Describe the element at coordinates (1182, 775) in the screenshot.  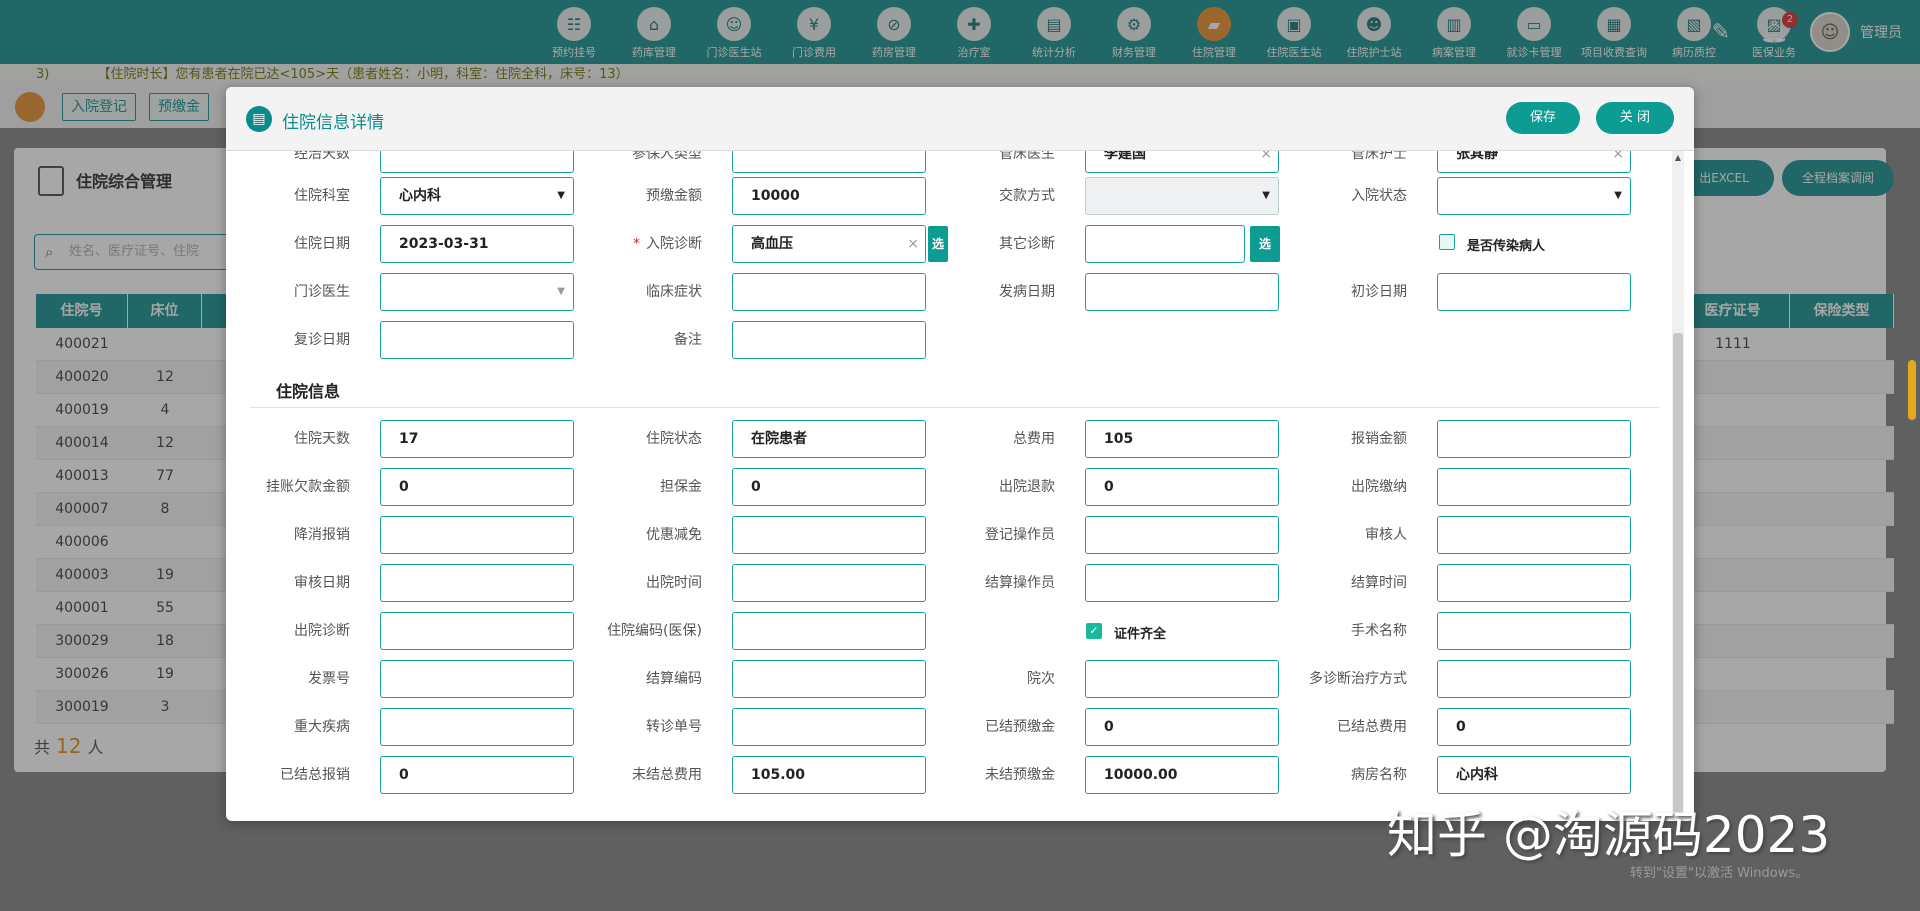
I see `form-field: 10000.00` at that location.